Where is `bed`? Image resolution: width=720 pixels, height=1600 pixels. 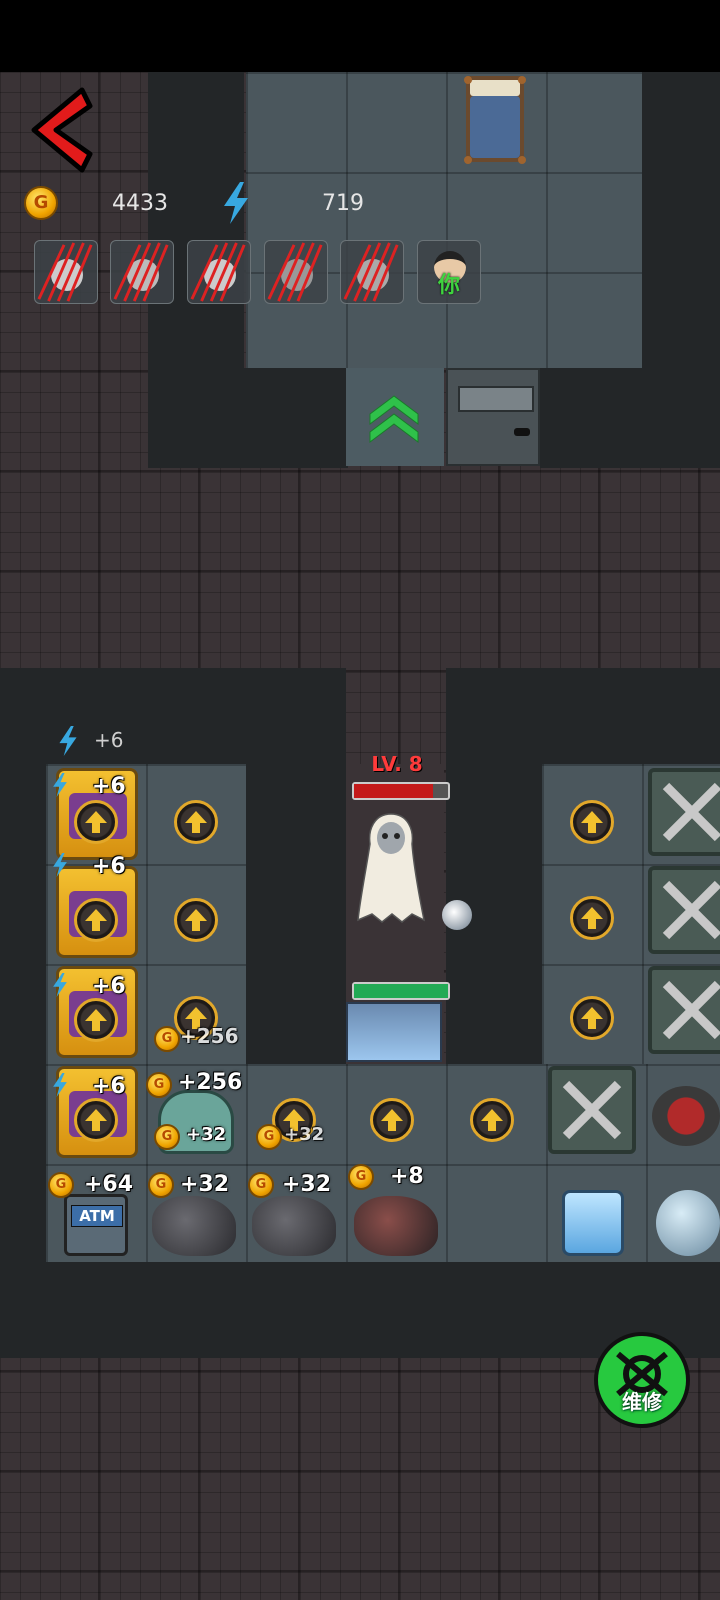
bed is located at coordinates (495, 120).